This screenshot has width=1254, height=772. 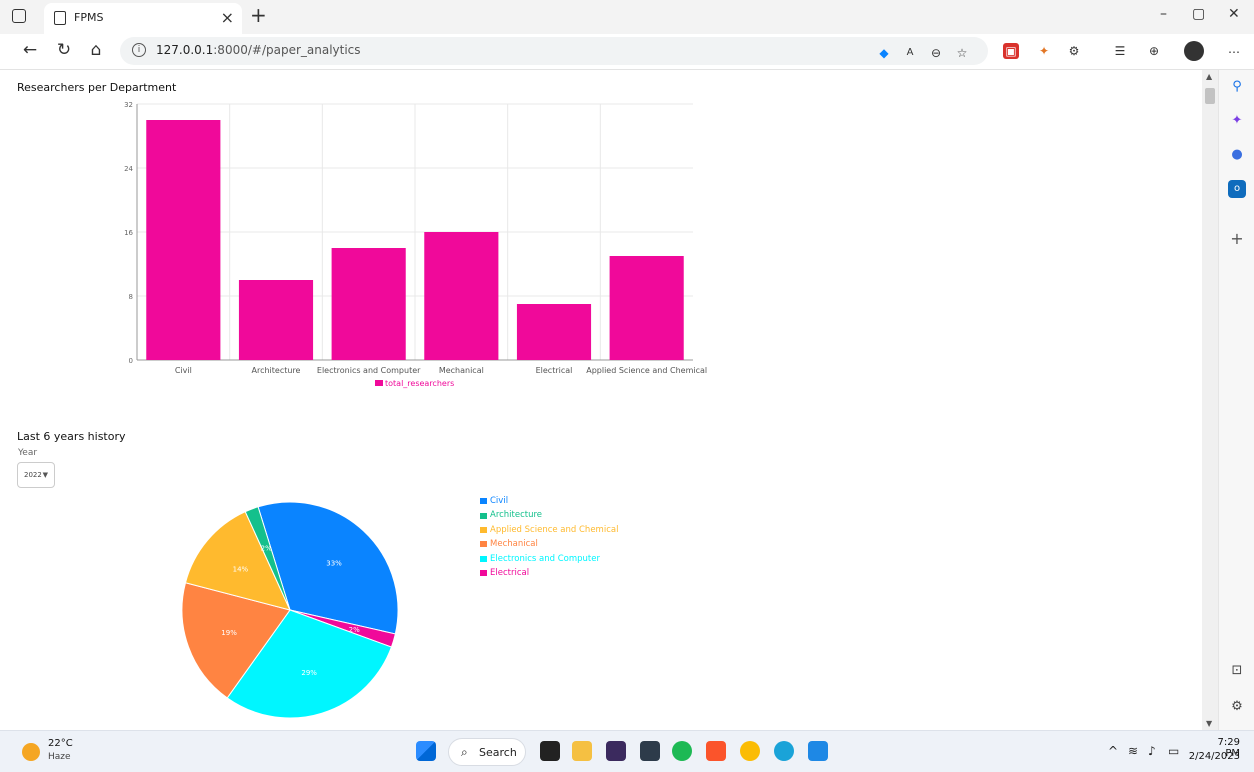 I want to click on wifi-icon: ≋, so click(x=1133, y=751).